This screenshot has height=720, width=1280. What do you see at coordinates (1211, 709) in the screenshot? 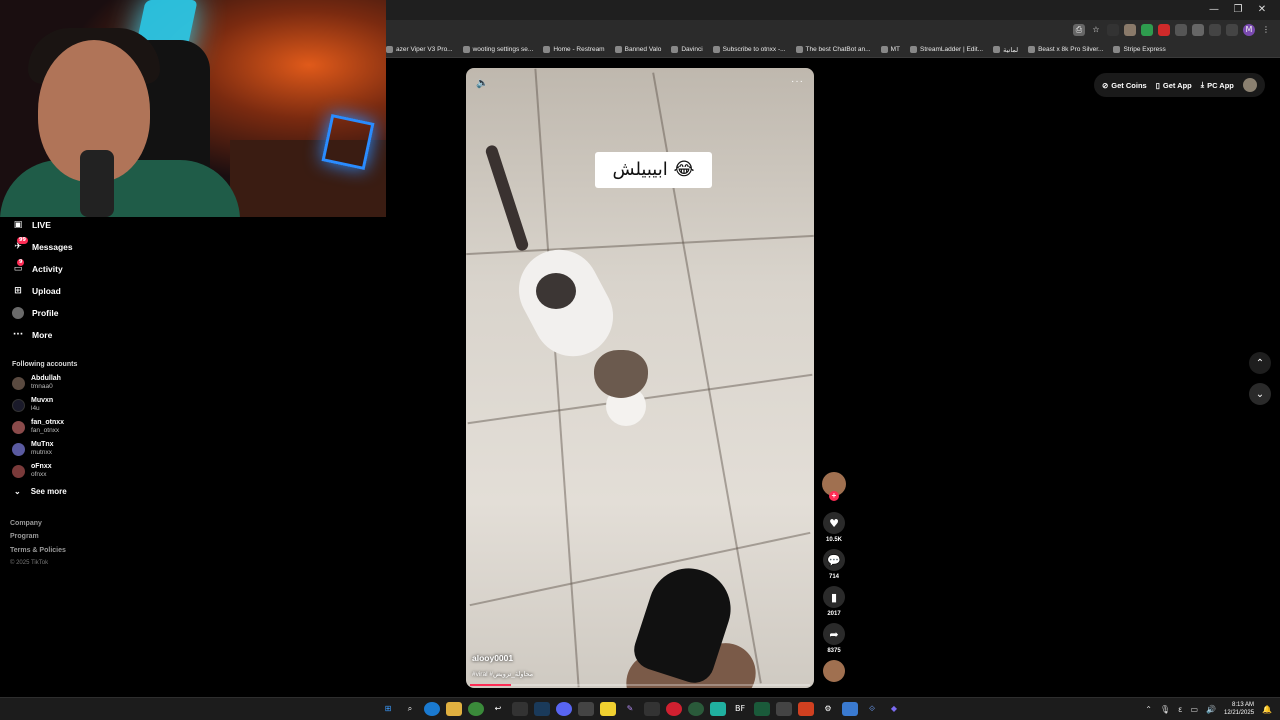
I see `volume-icon: 🔊` at bounding box center [1211, 709].